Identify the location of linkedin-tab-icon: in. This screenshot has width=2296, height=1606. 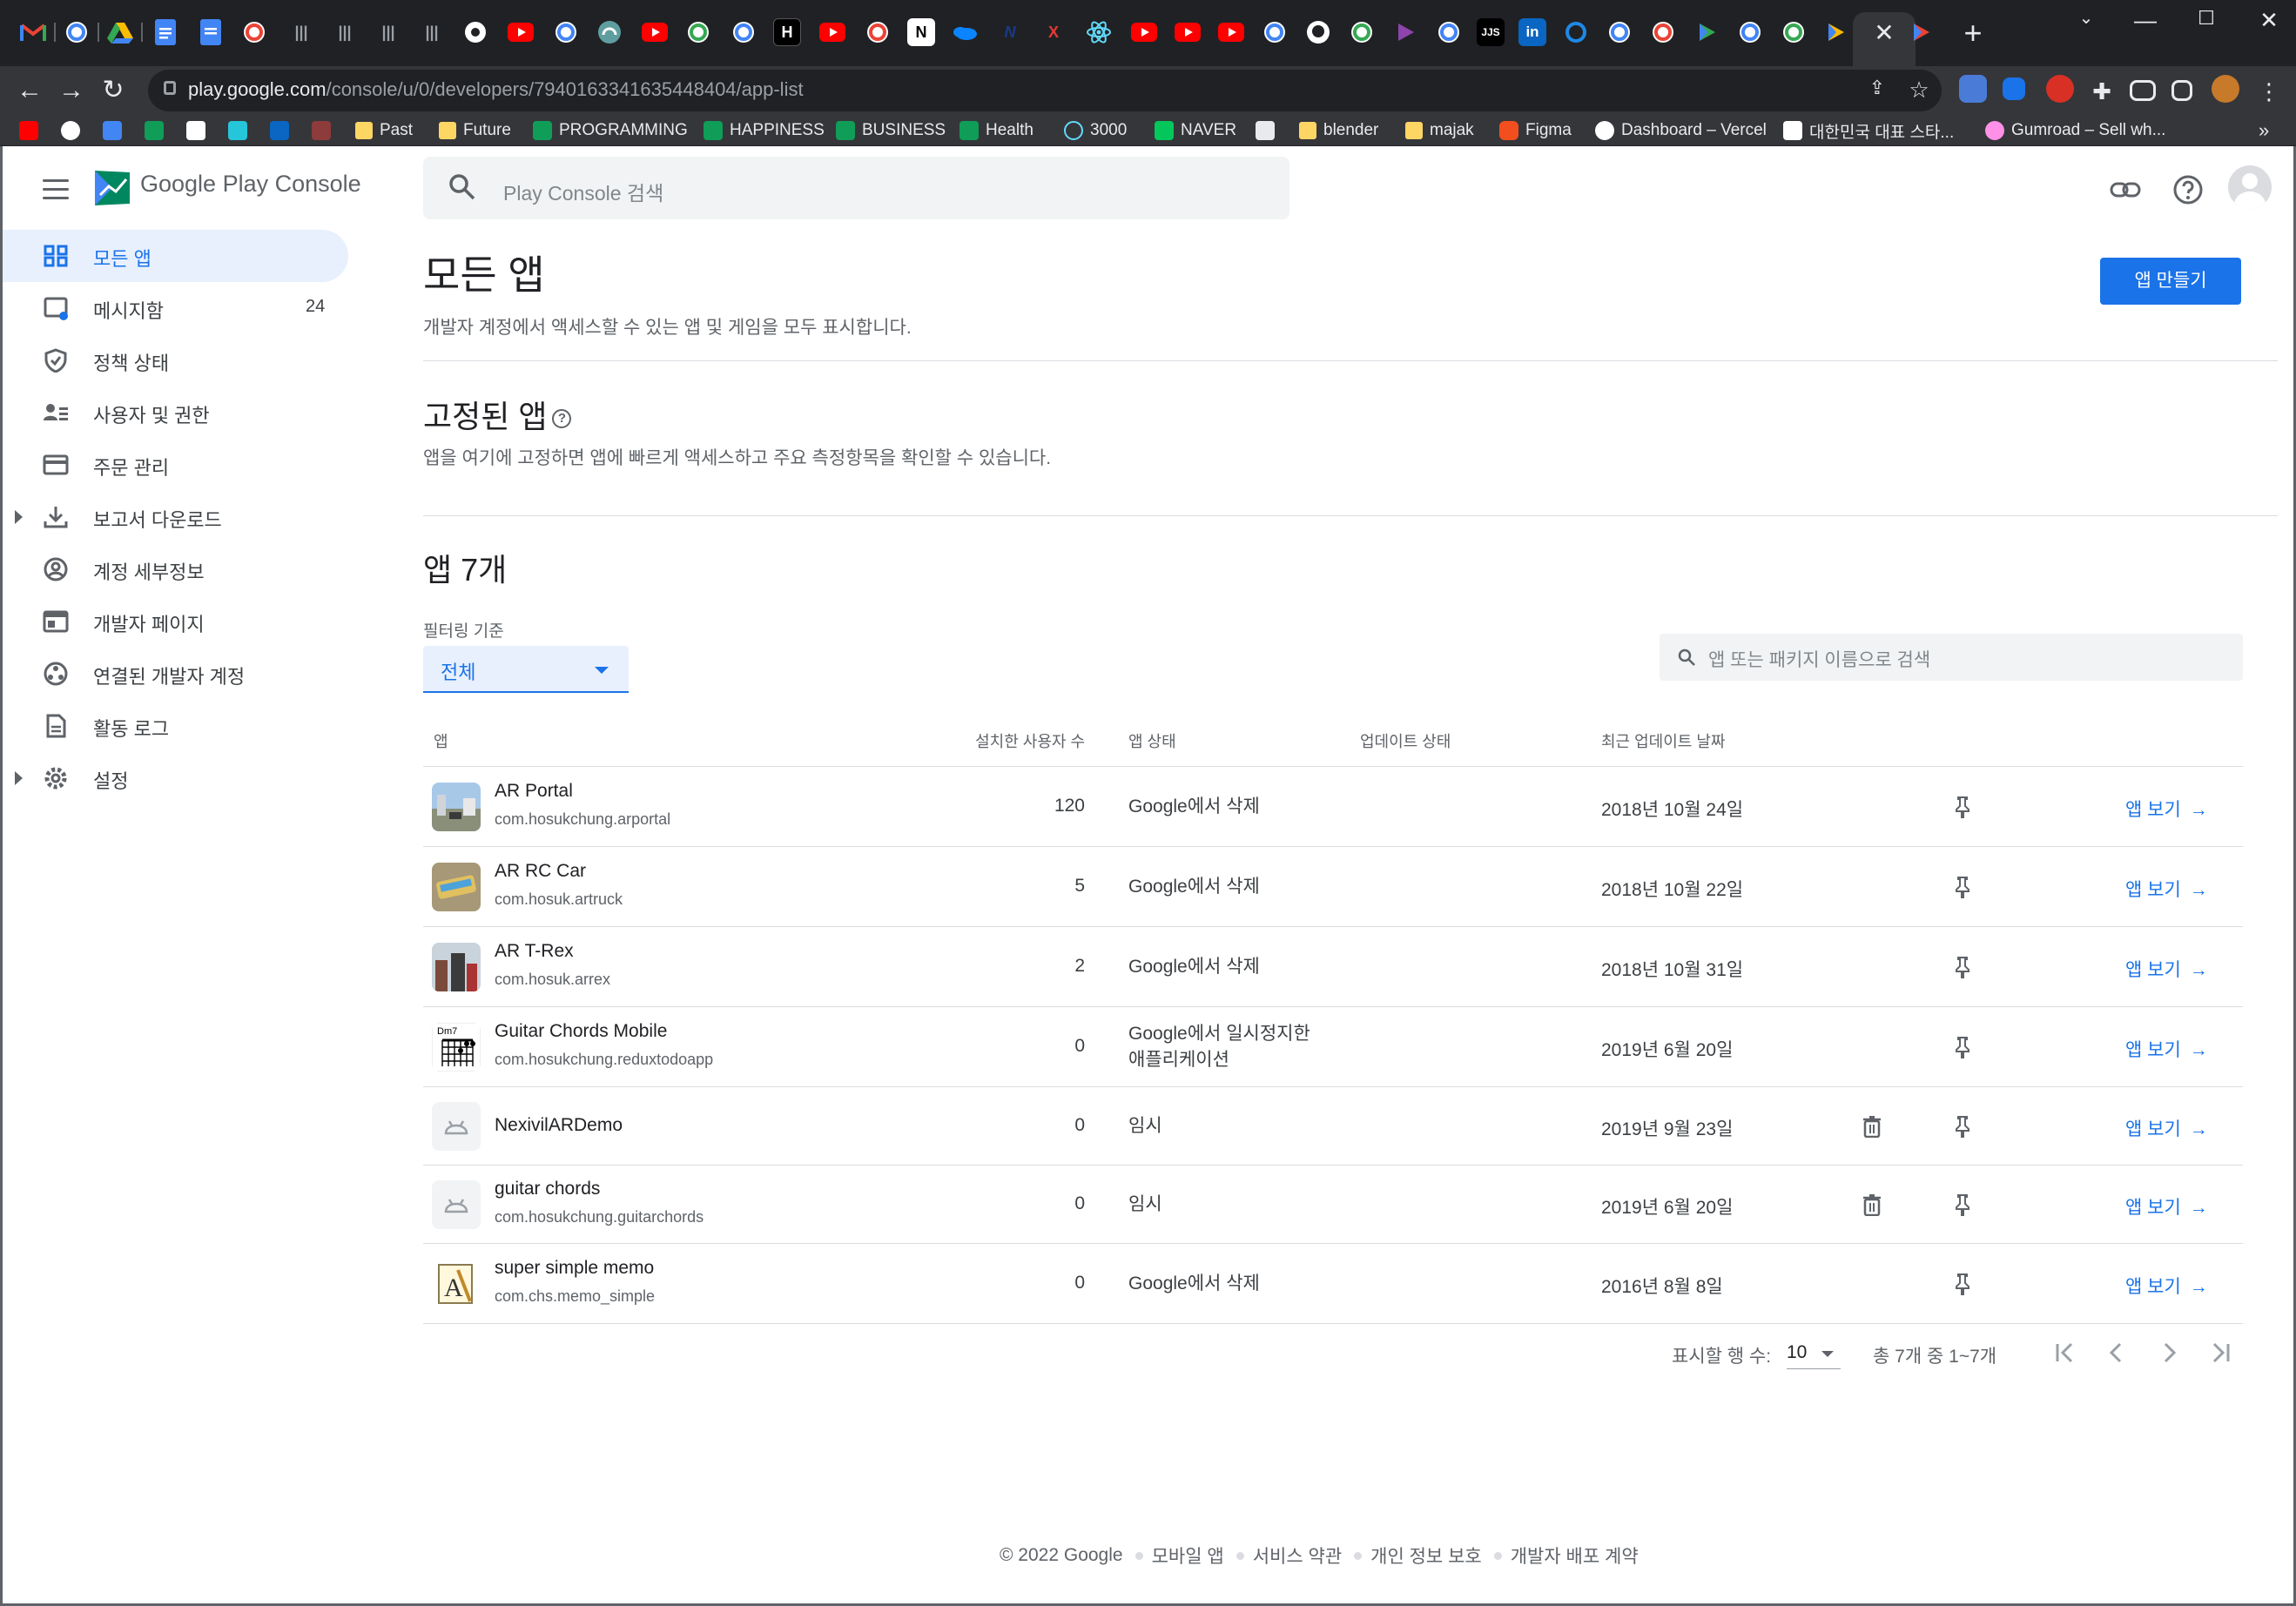
(1532, 32).